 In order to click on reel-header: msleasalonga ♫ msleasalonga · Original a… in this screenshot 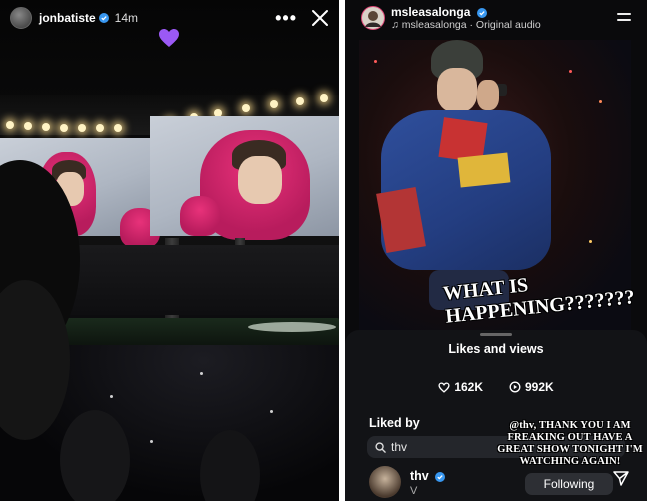, I will do `click(496, 18)`.